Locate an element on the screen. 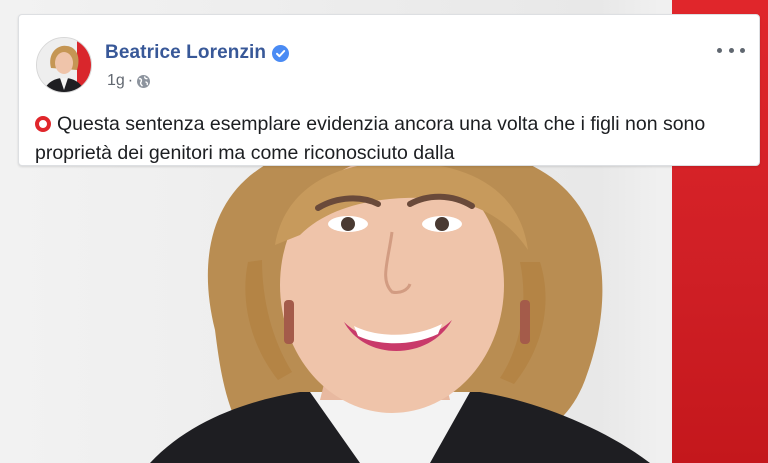 The image size is (768, 463). more-options-icon is located at coordinates (731, 50).